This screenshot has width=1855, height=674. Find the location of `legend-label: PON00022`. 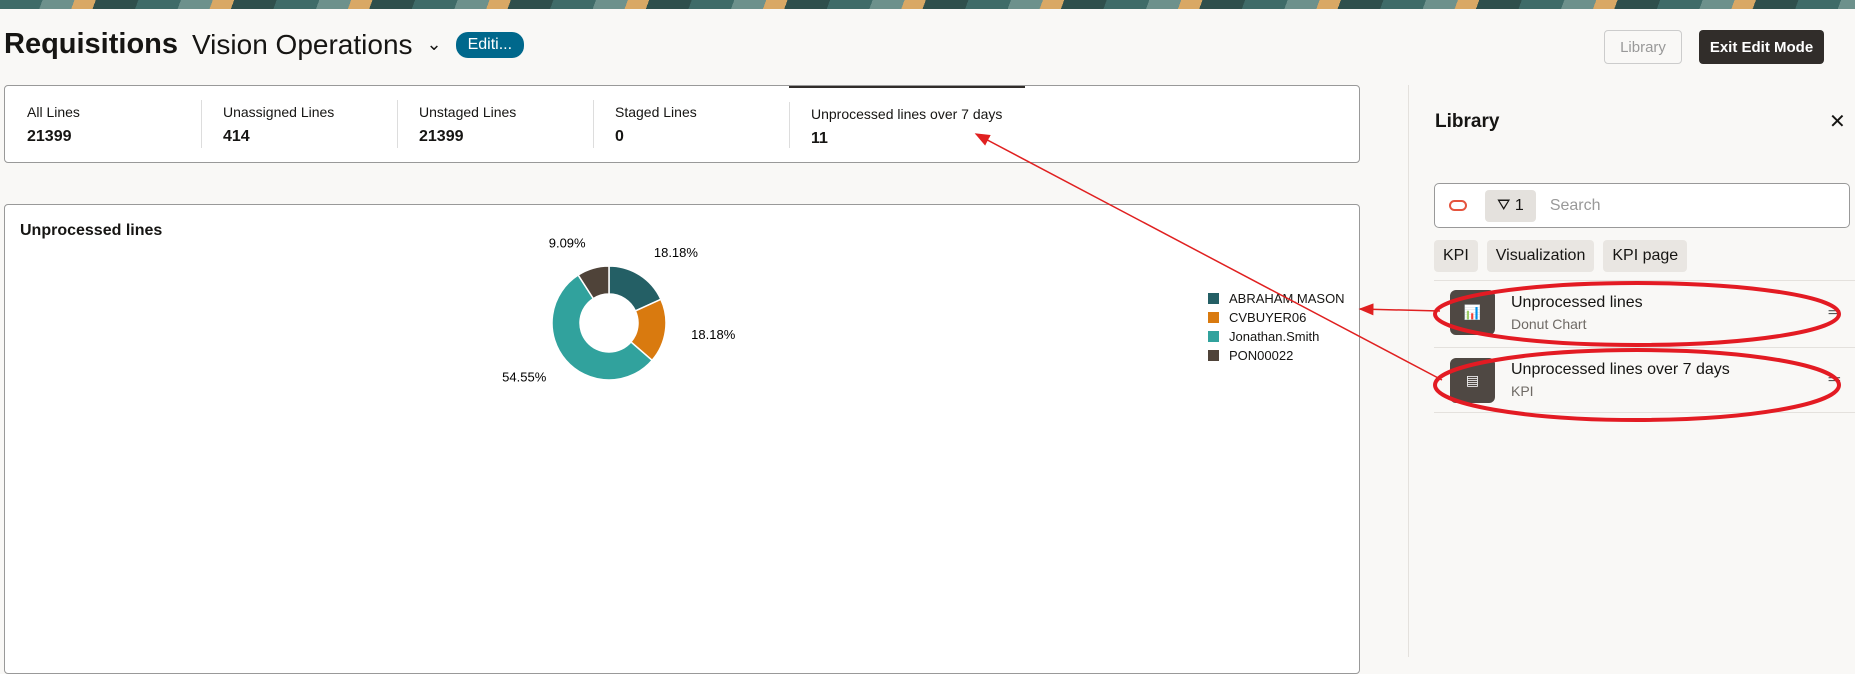

legend-label: PON00022 is located at coordinates (1261, 355).